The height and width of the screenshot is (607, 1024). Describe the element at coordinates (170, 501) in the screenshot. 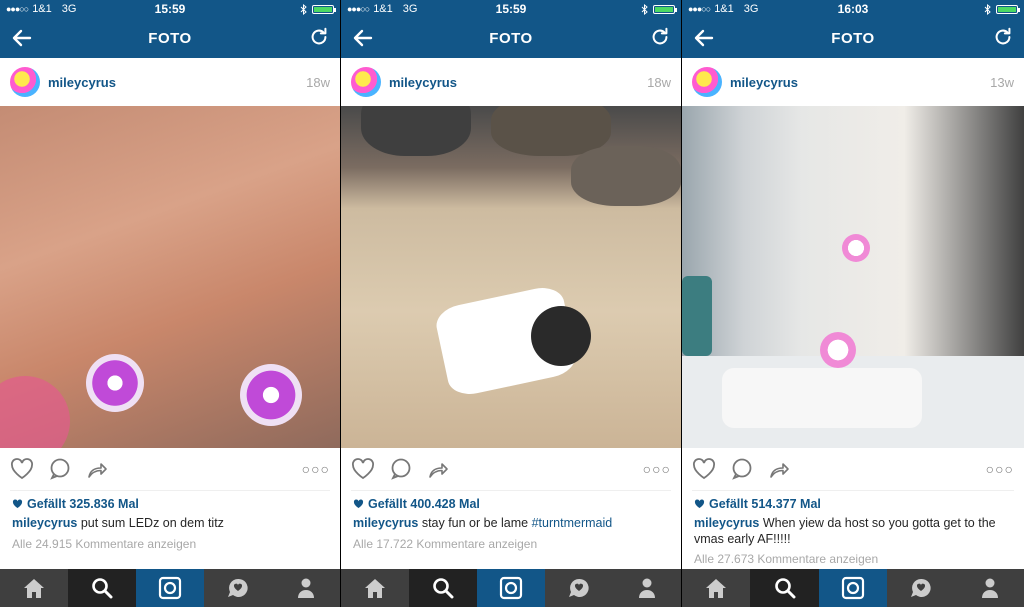

I see `likes-count: Gefällt 325.836 Mal` at that location.